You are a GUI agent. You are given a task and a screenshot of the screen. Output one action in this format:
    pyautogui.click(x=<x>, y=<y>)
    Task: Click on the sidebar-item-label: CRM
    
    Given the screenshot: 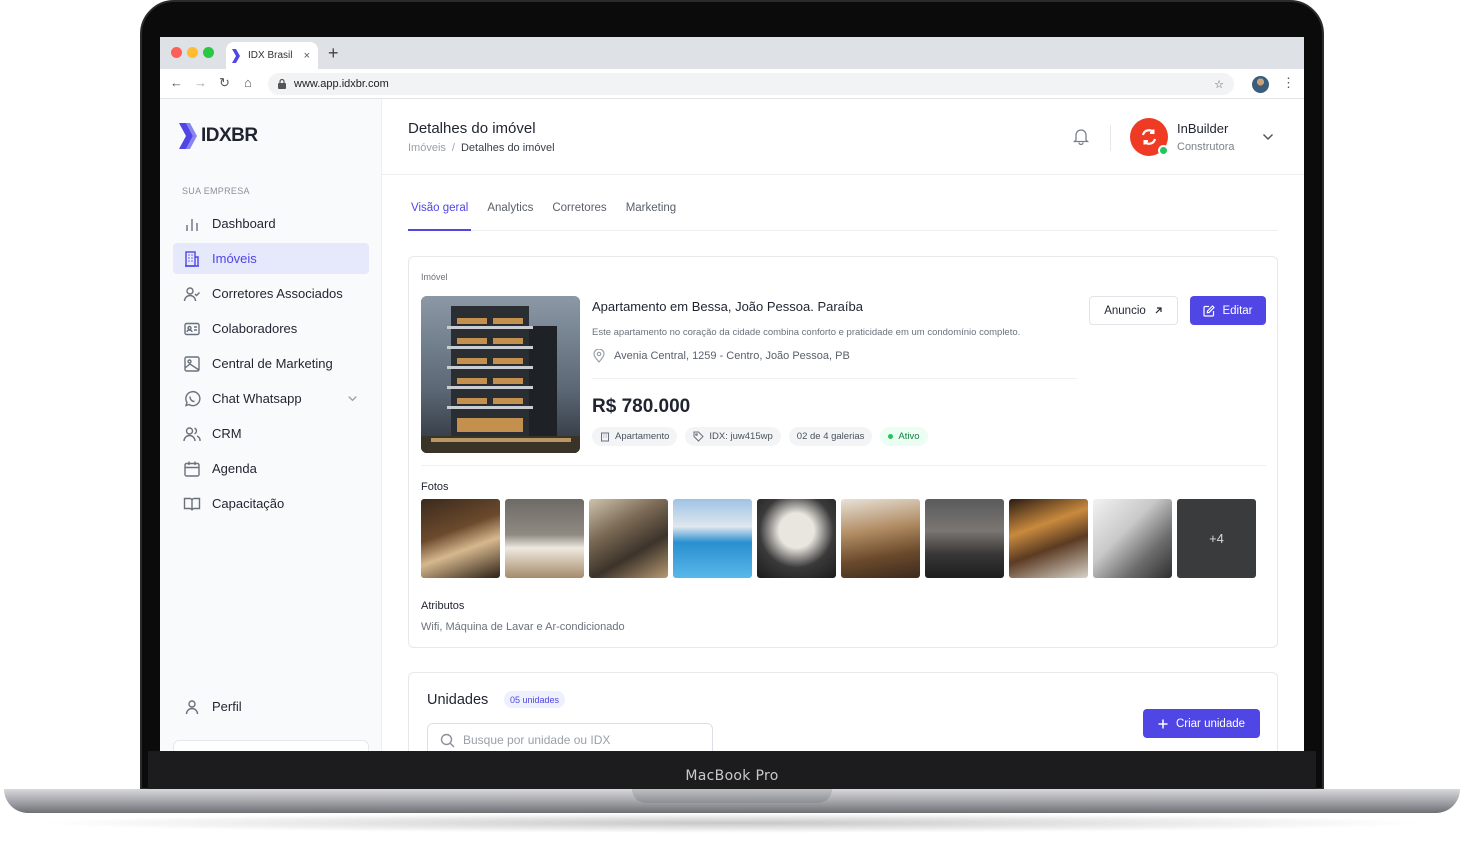 What is the action you would take?
    pyautogui.click(x=227, y=433)
    